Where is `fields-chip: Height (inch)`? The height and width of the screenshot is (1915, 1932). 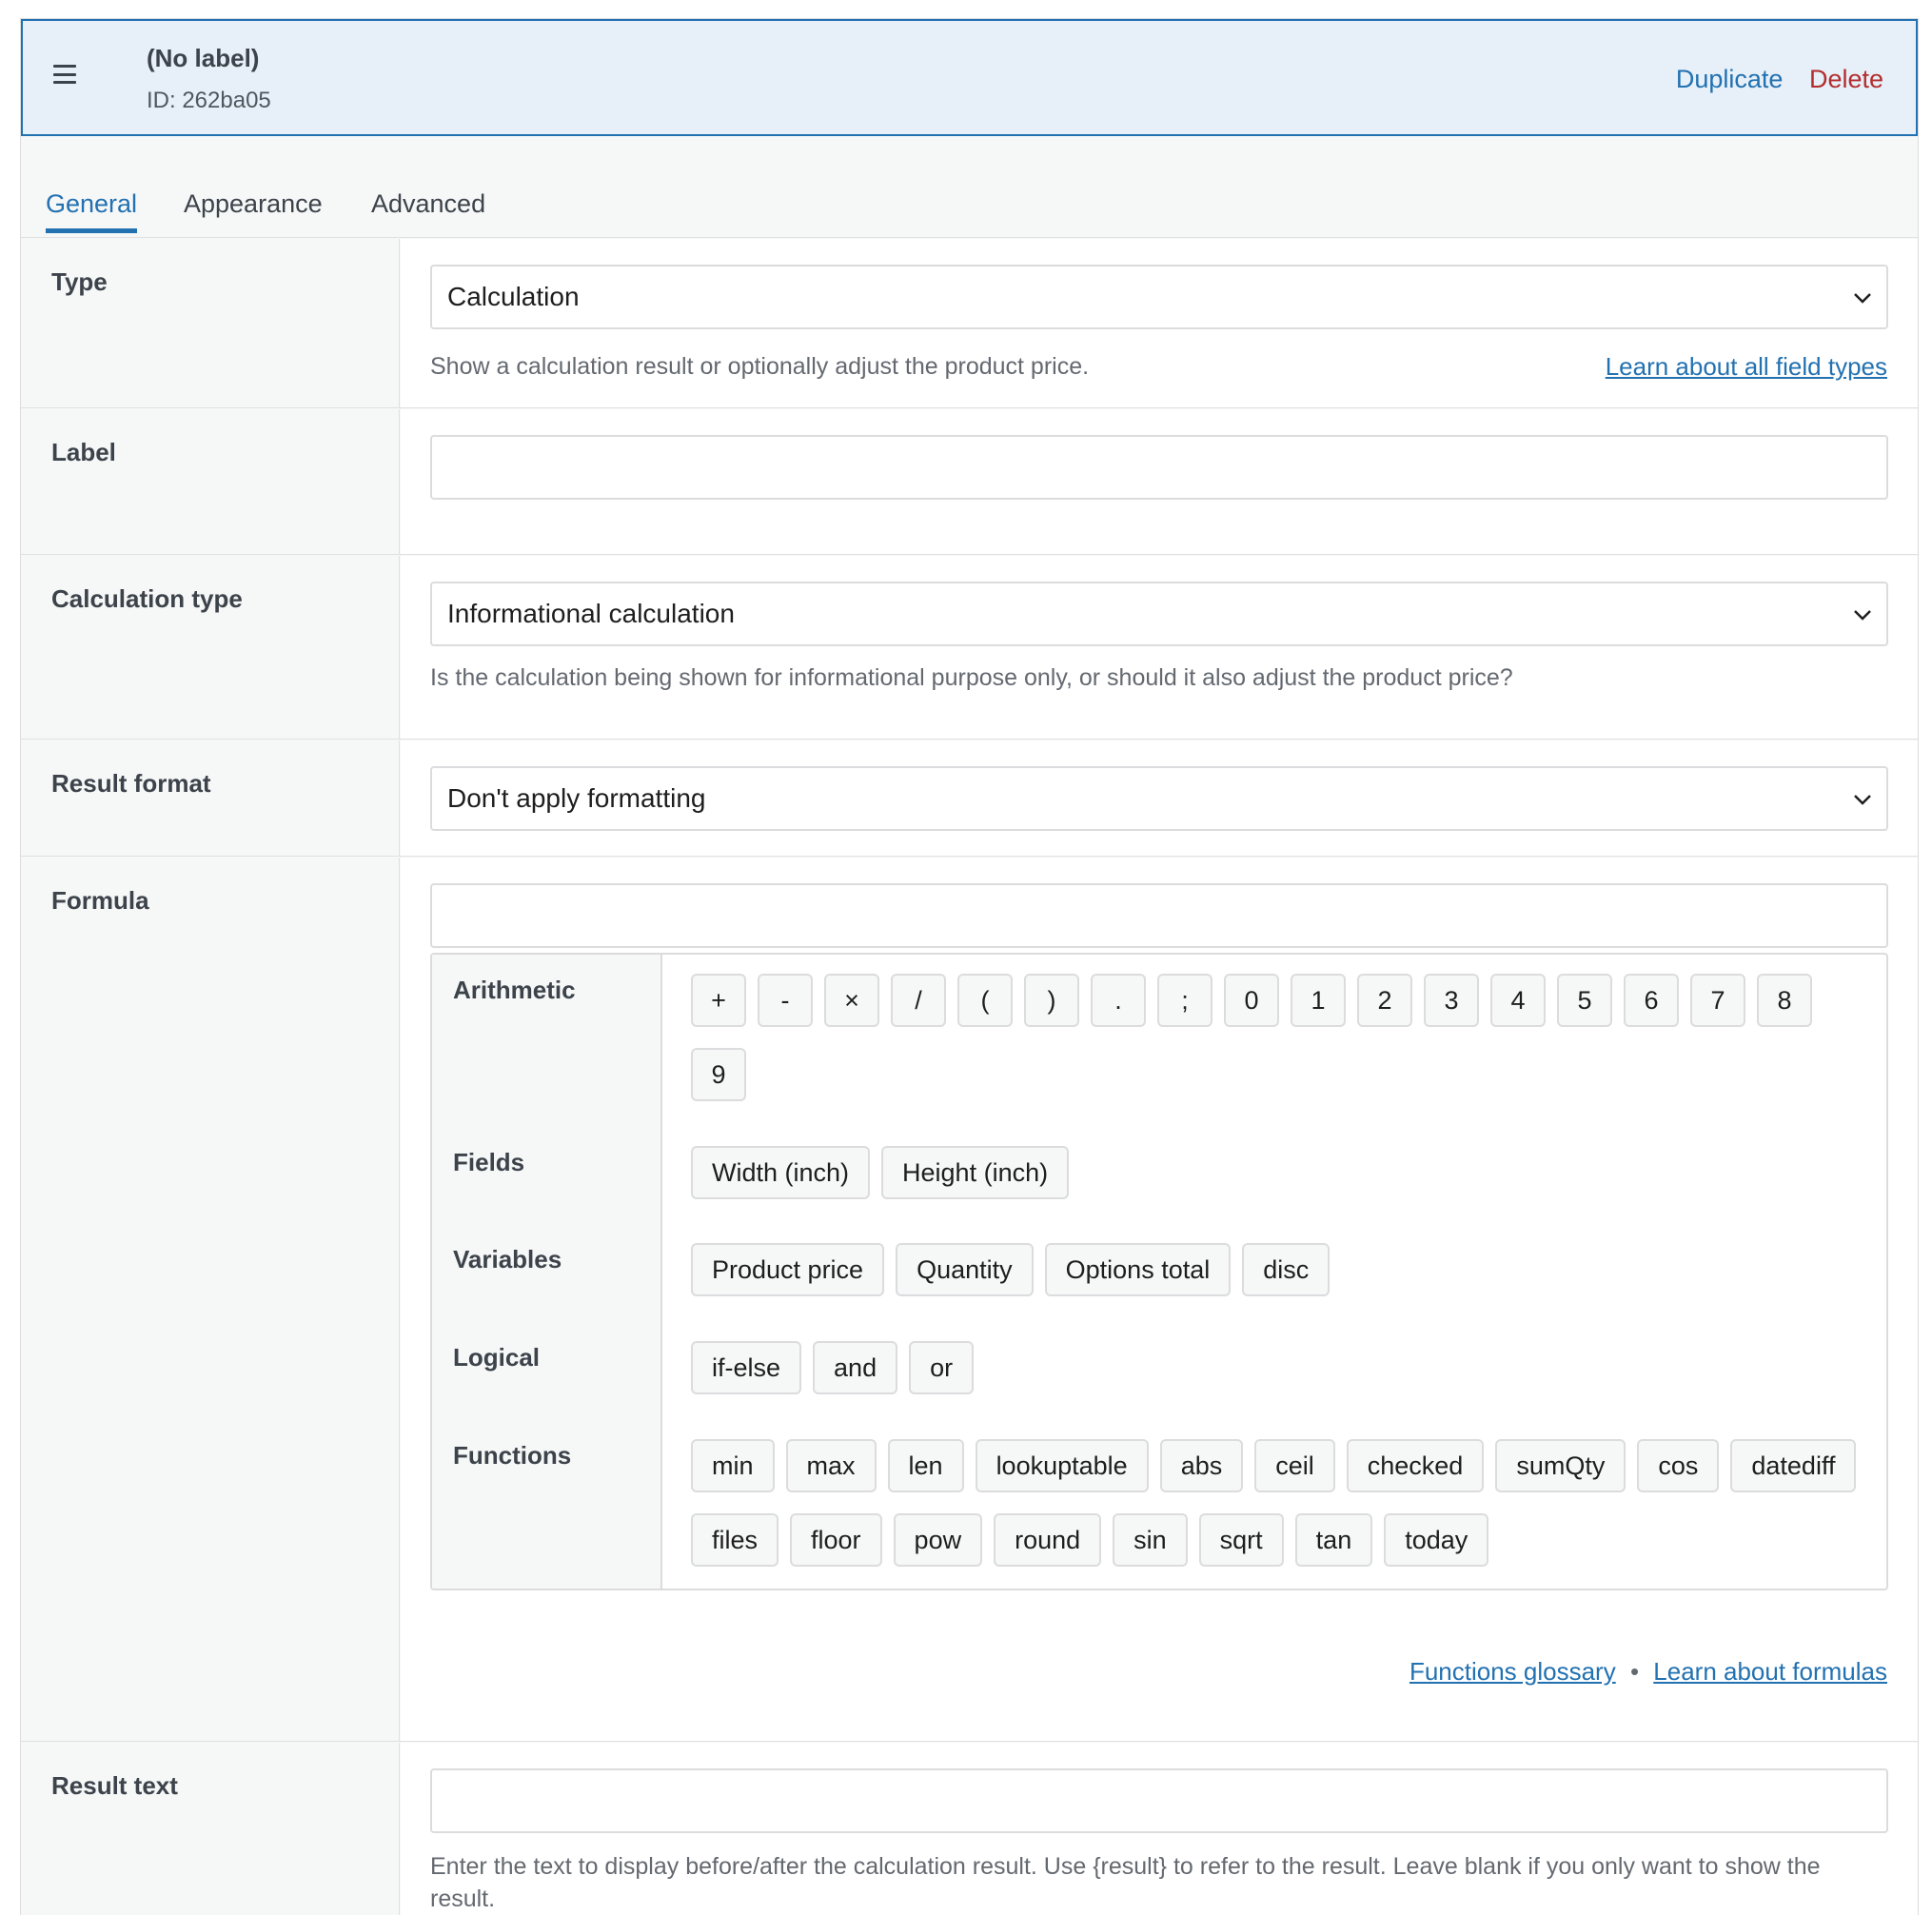
fields-chip: Height (inch) is located at coordinates (975, 1172).